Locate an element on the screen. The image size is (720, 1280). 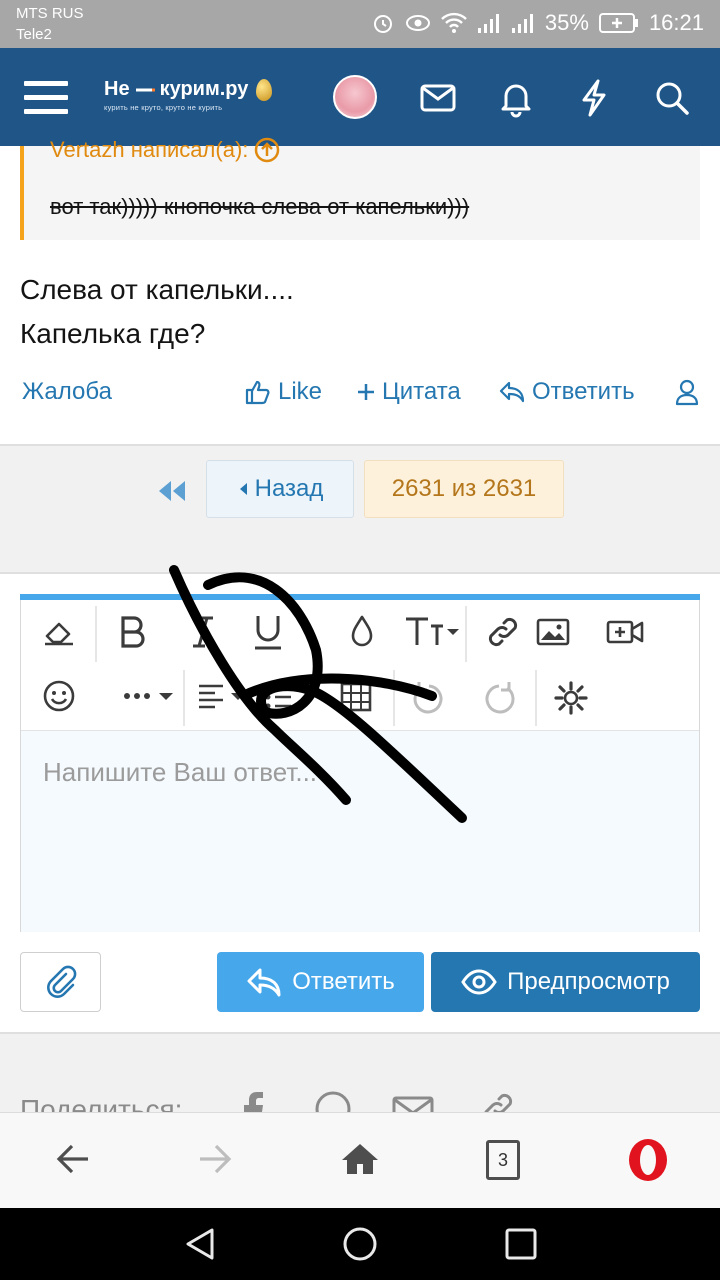
page-indicator: 2631 из 2631 is located at coordinates (464, 489).